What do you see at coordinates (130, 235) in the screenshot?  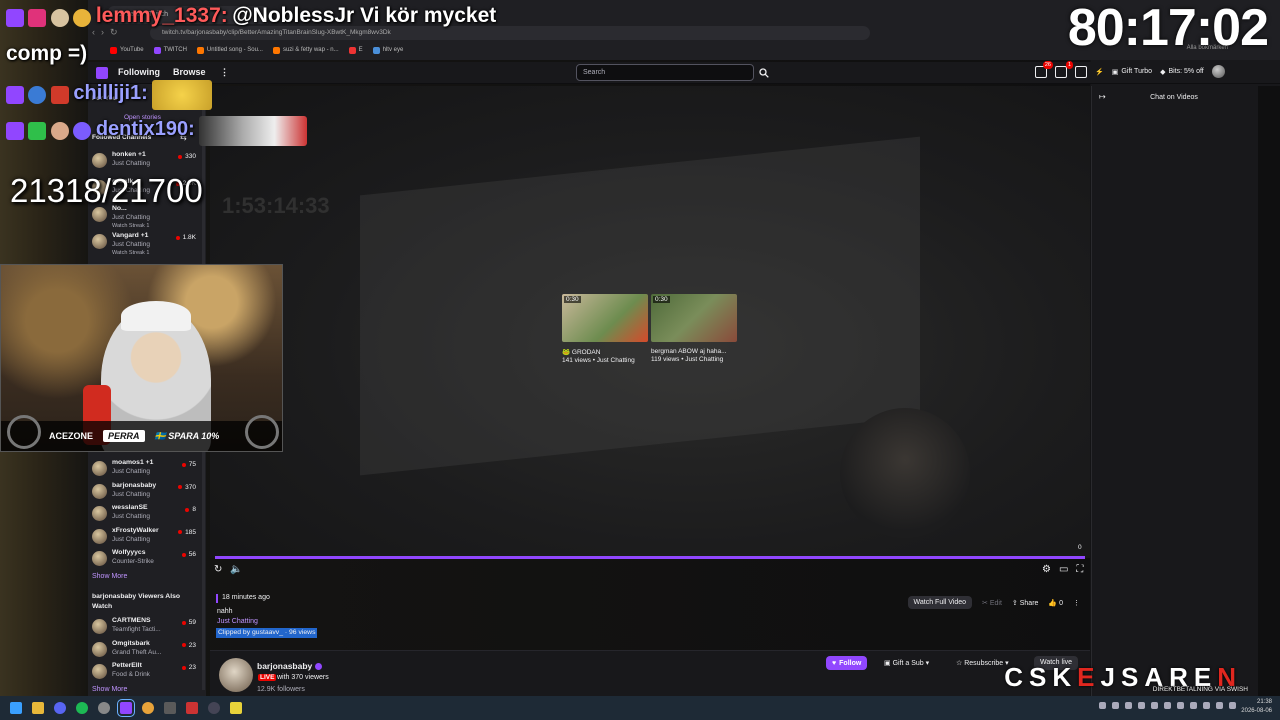 I see `channel-name: Vangard +1` at bounding box center [130, 235].